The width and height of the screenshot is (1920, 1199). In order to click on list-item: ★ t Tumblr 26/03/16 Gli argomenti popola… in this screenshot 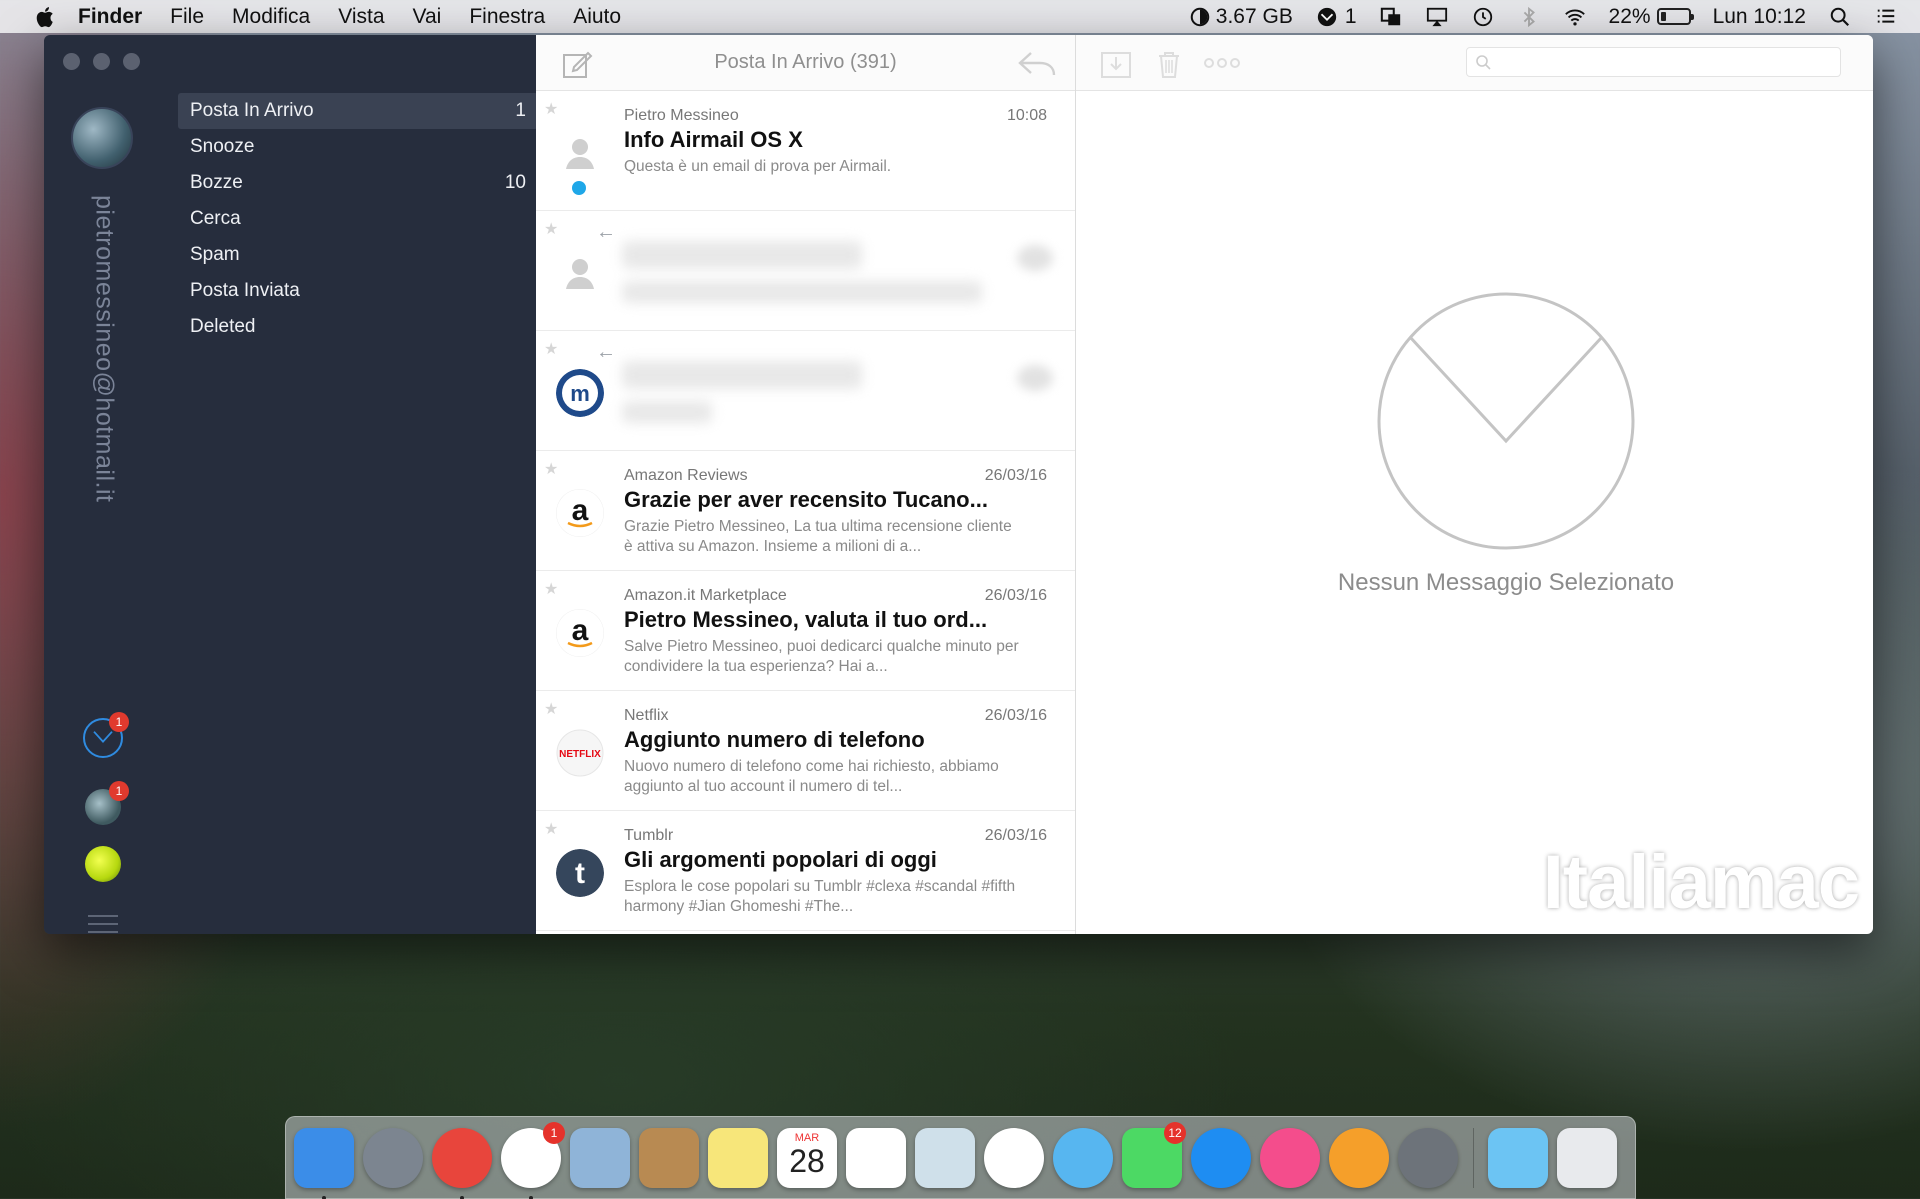, I will do `click(805, 871)`.